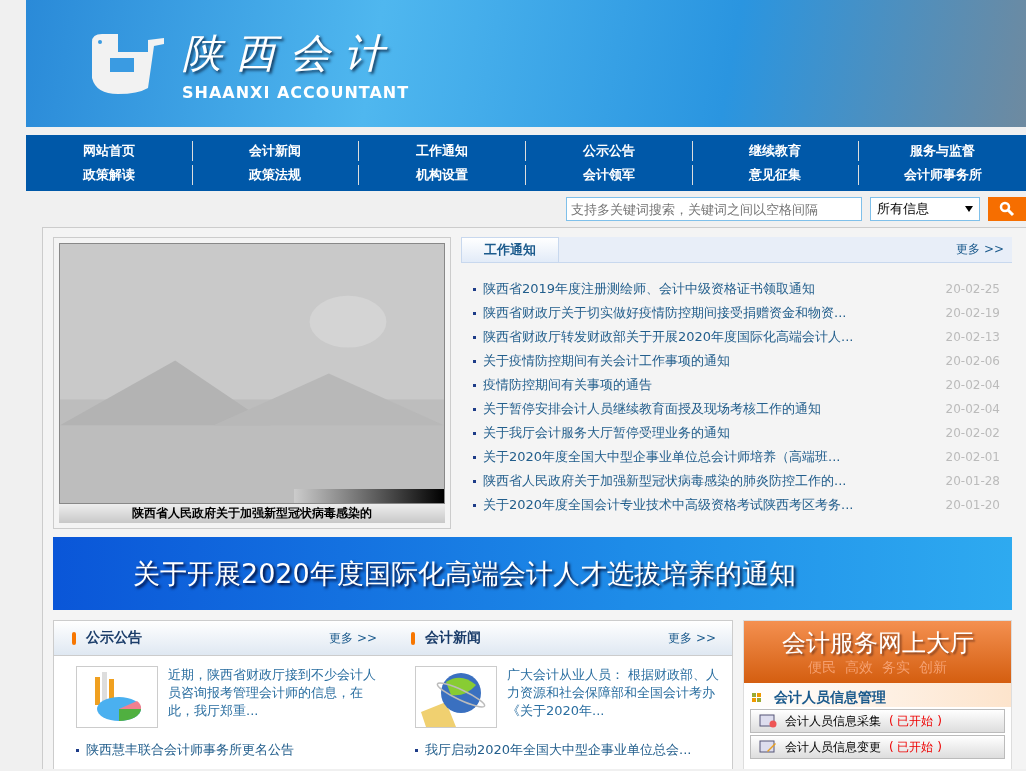 Image resolution: width=1026 pixels, height=771 pixels. What do you see at coordinates (276, 175) in the screenshot?
I see `nav-link: 政策法规` at bounding box center [276, 175].